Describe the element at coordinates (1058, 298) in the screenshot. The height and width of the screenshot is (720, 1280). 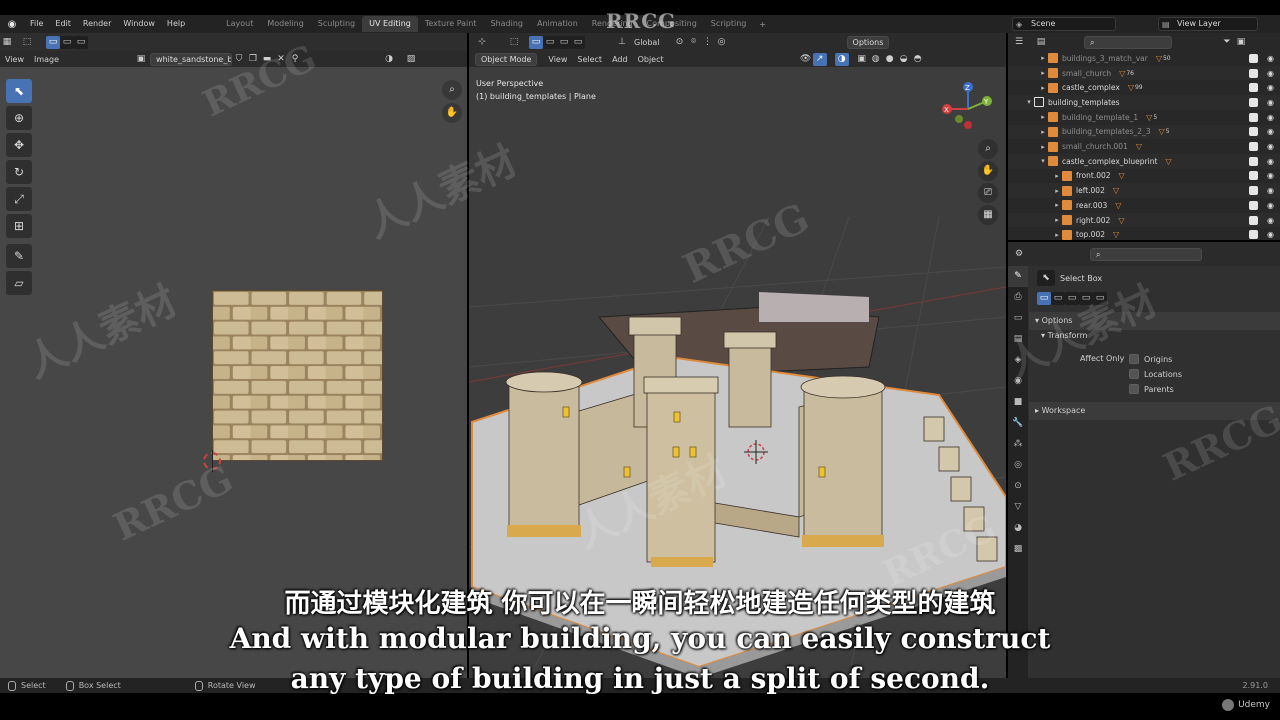
I see `mode-extend-icon: ▭` at that location.